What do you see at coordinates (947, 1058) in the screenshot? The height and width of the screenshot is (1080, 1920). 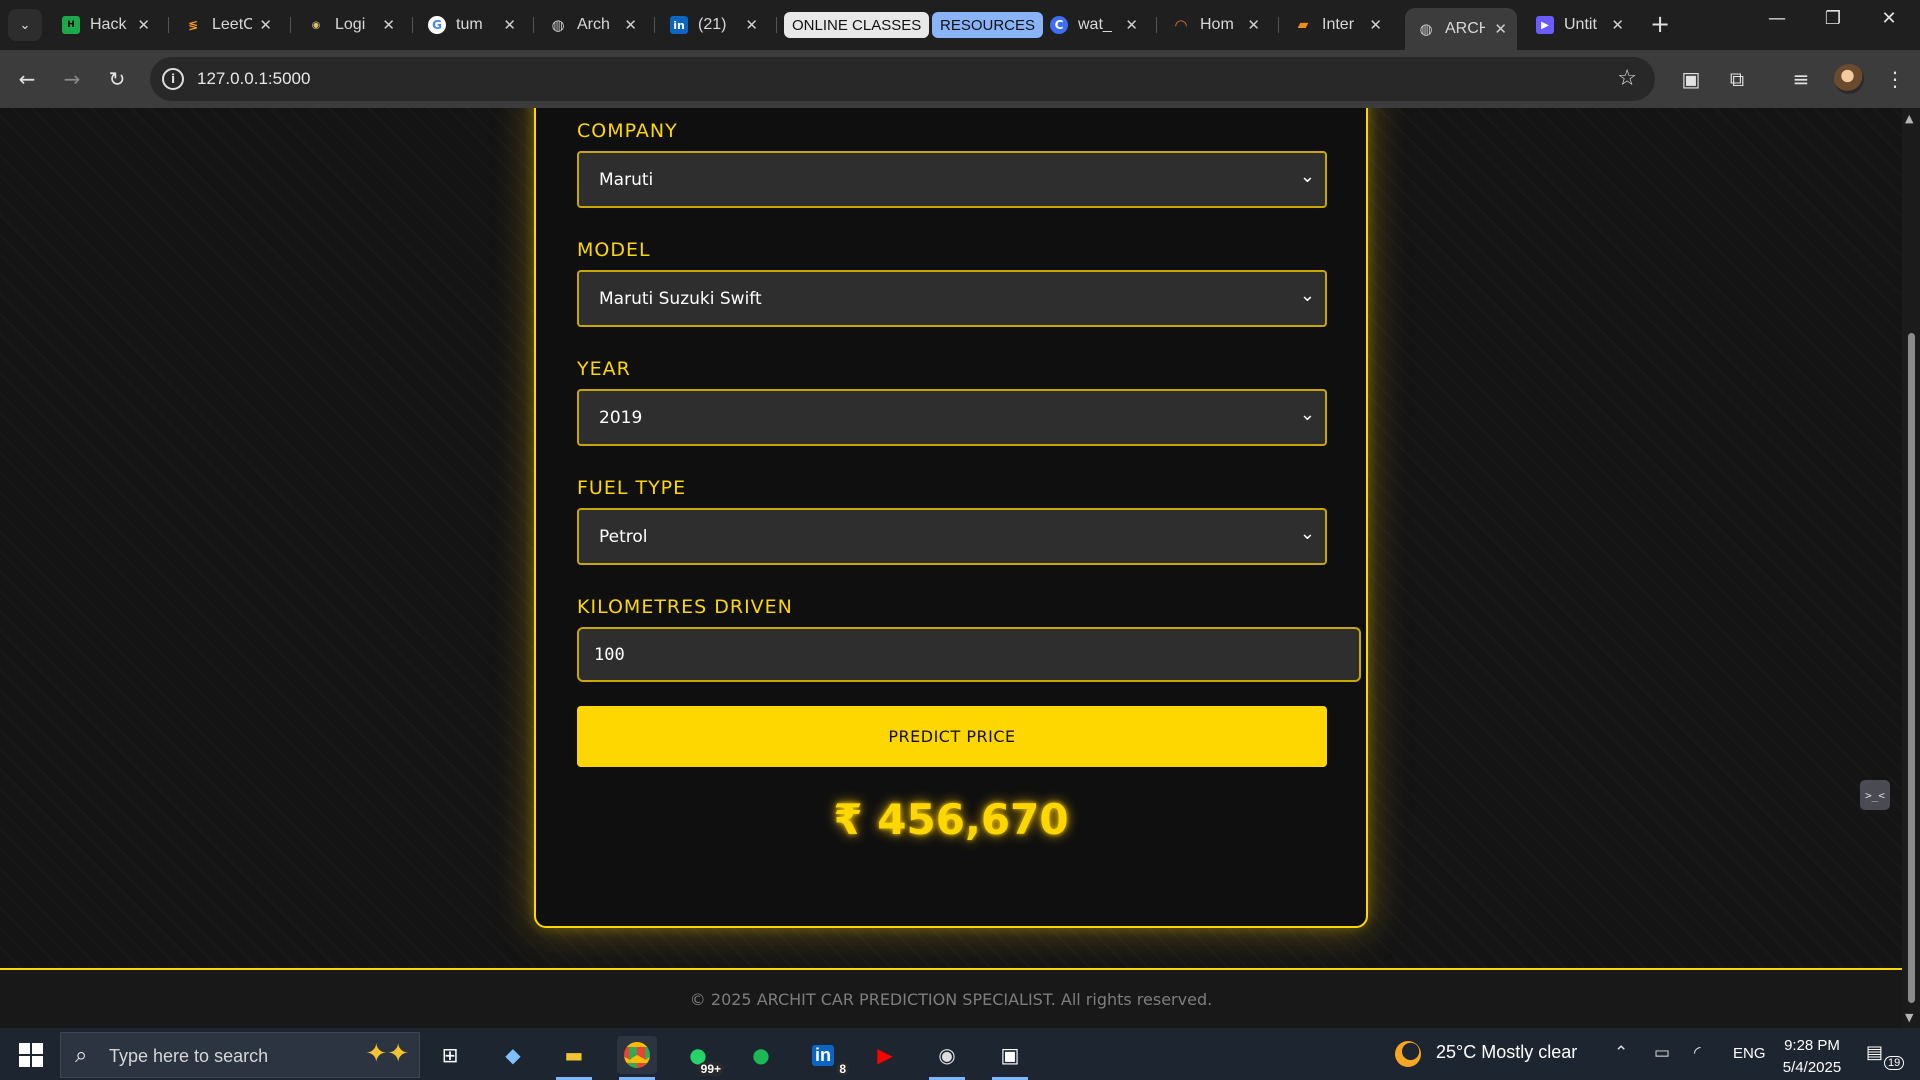 I see `profile-app-icon: ◉` at bounding box center [947, 1058].